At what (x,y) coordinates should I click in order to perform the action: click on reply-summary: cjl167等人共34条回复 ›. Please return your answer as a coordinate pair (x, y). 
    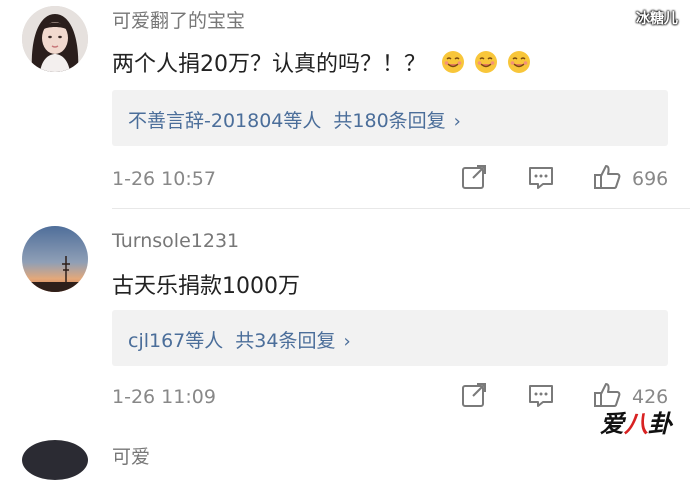
    Looking at the image, I should click on (390, 338).